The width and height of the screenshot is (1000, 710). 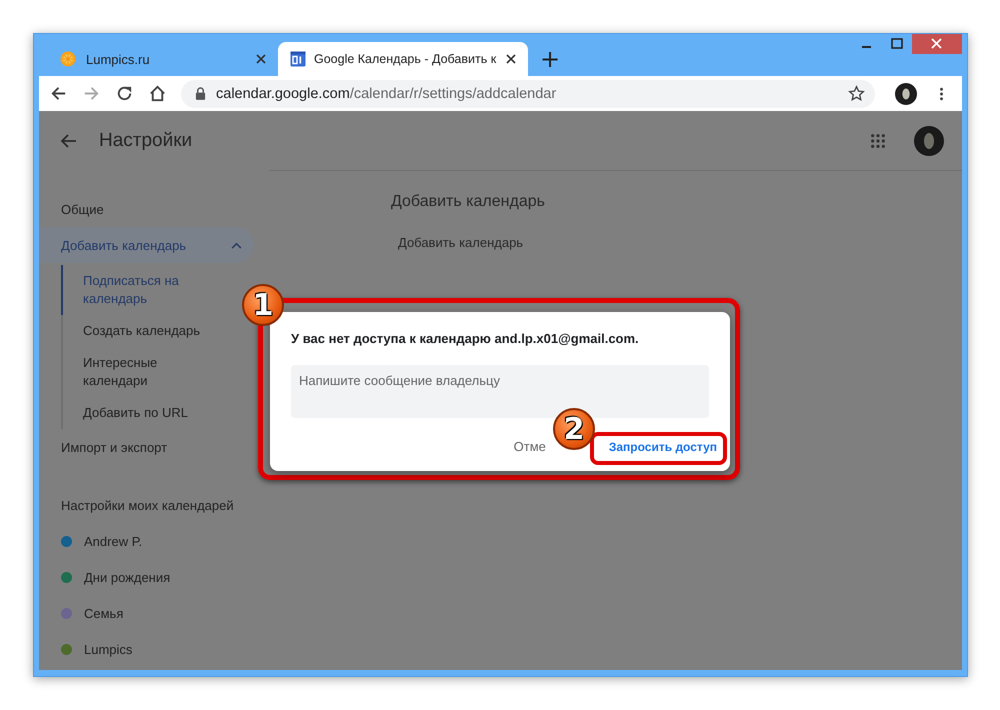 What do you see at coordinates (941, 94) in the screenshot?
I see `menu-icon` at bounding box center [941, 94].